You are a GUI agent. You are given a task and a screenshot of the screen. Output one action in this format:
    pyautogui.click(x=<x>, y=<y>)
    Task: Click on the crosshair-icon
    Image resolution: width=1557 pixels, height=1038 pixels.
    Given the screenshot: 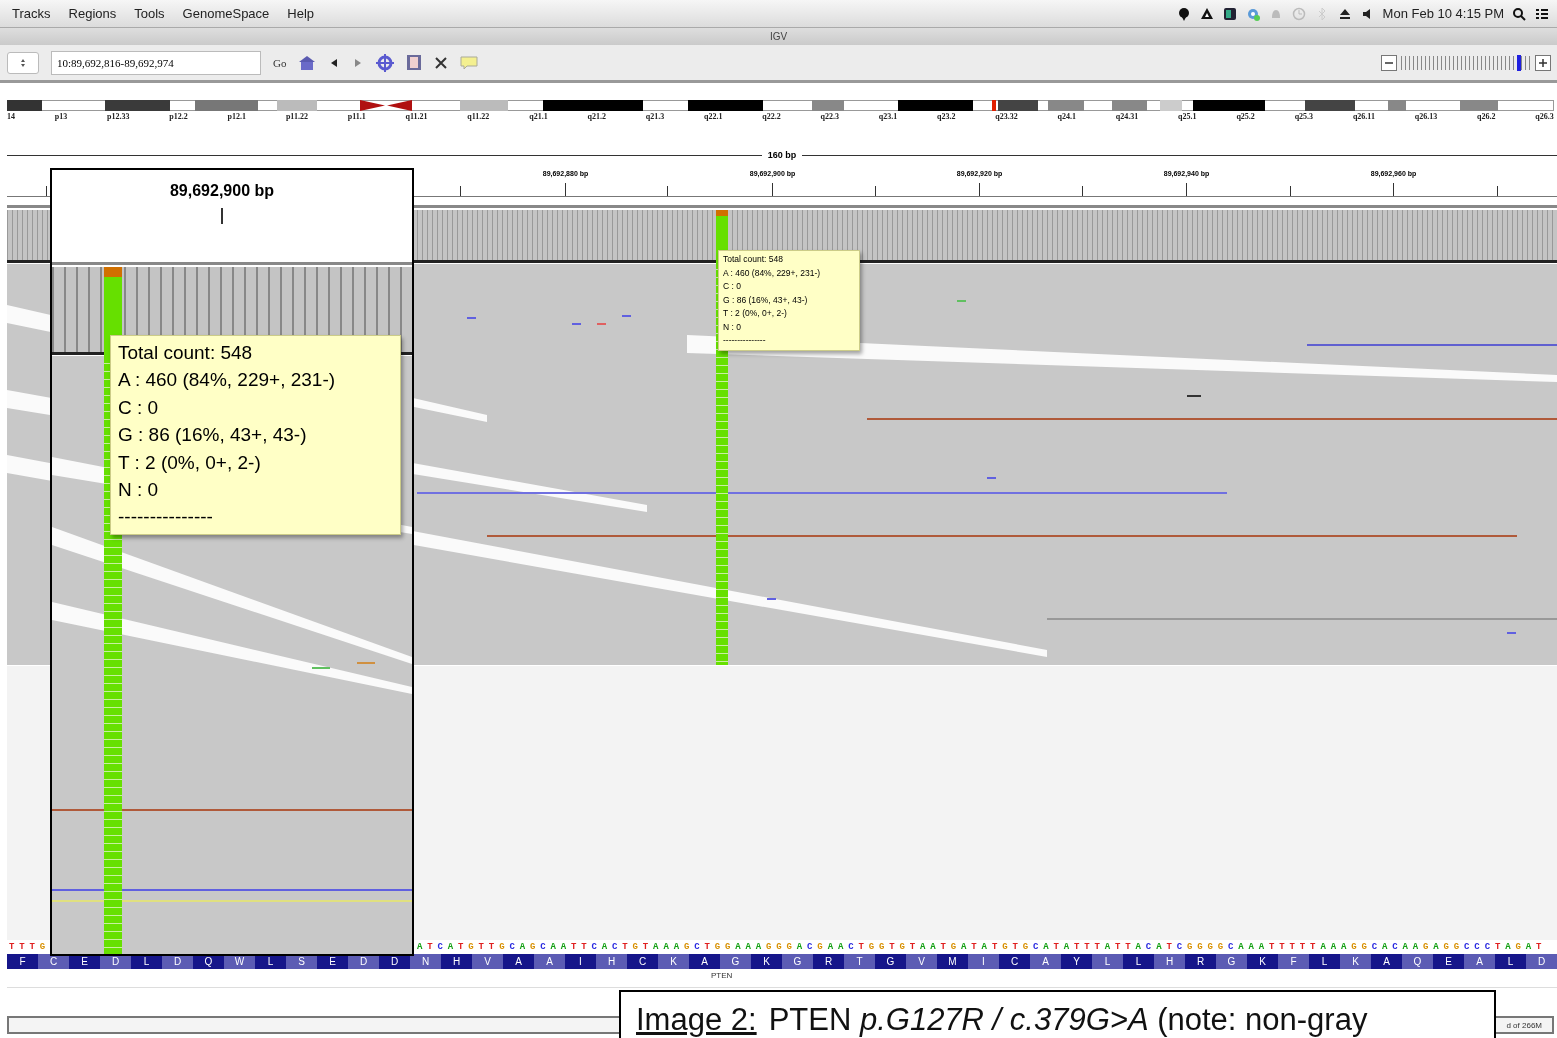 What is the action you would take?
    pyautogui.click(x=385, y=62)
    